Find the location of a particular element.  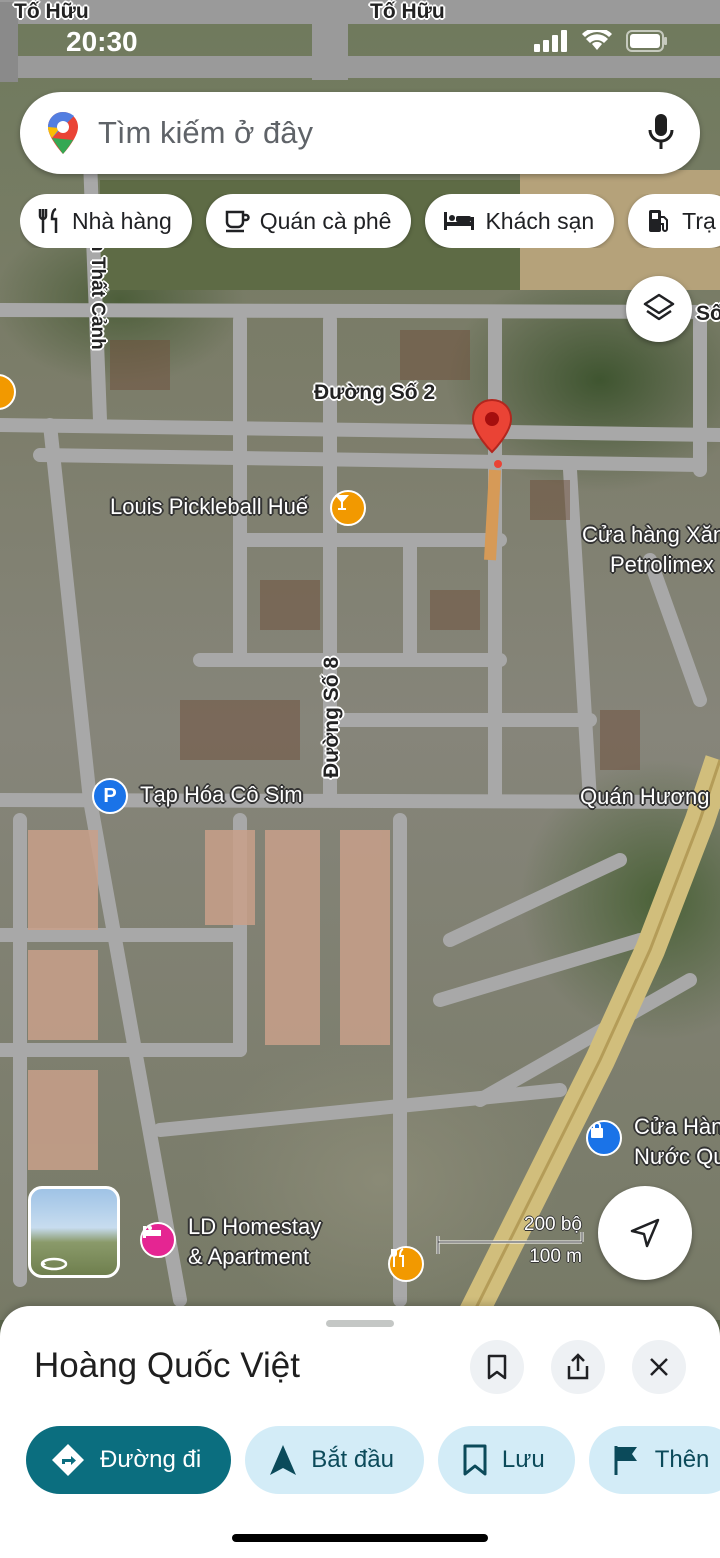

navigation-arrow-outline-icon is located at coordinates (645, 1233).